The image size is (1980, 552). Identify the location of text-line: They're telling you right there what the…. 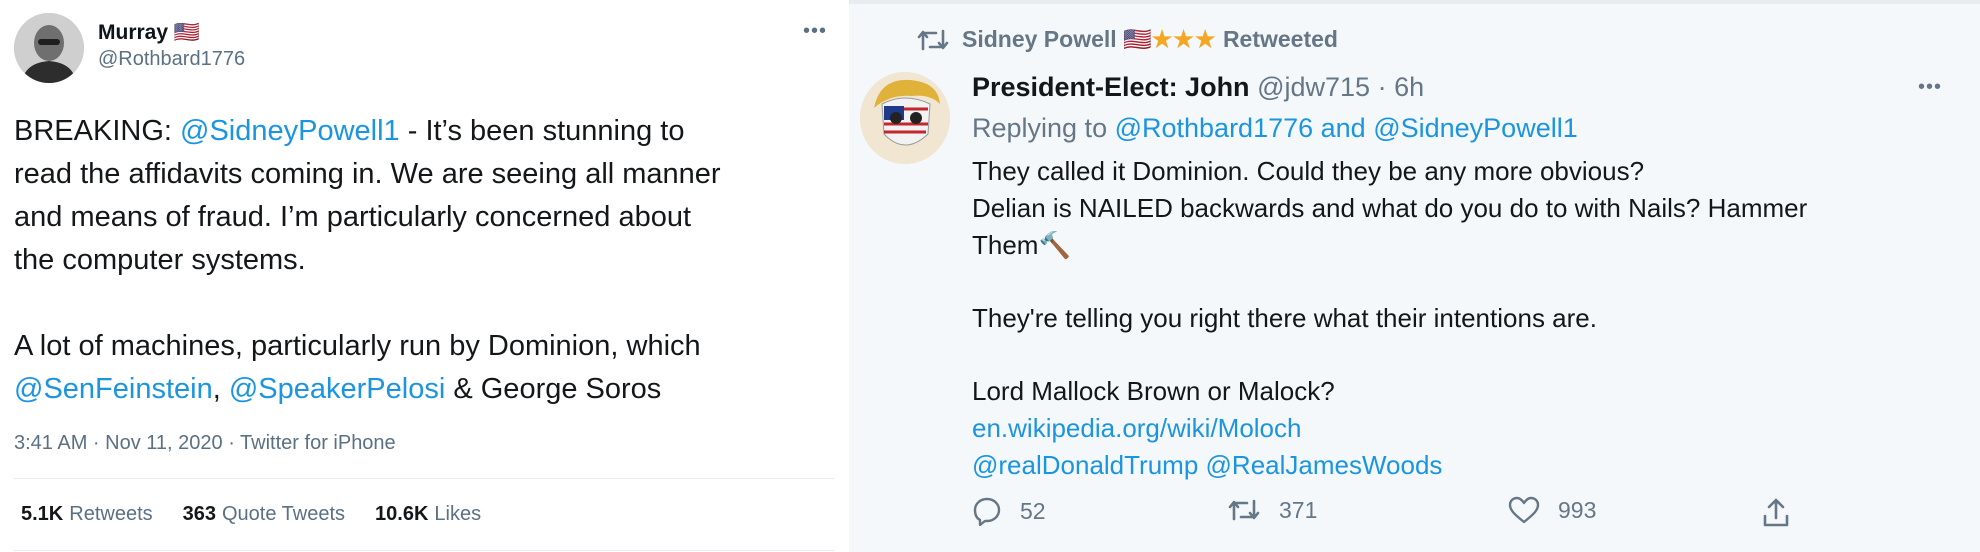
(1284, 318).